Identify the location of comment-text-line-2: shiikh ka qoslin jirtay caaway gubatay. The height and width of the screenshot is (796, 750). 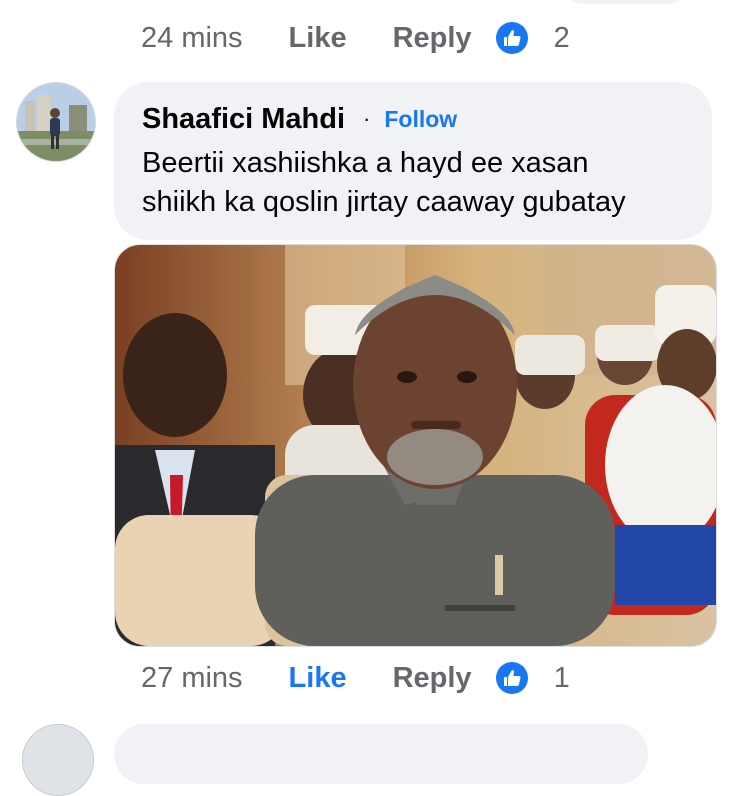
(384, 202).